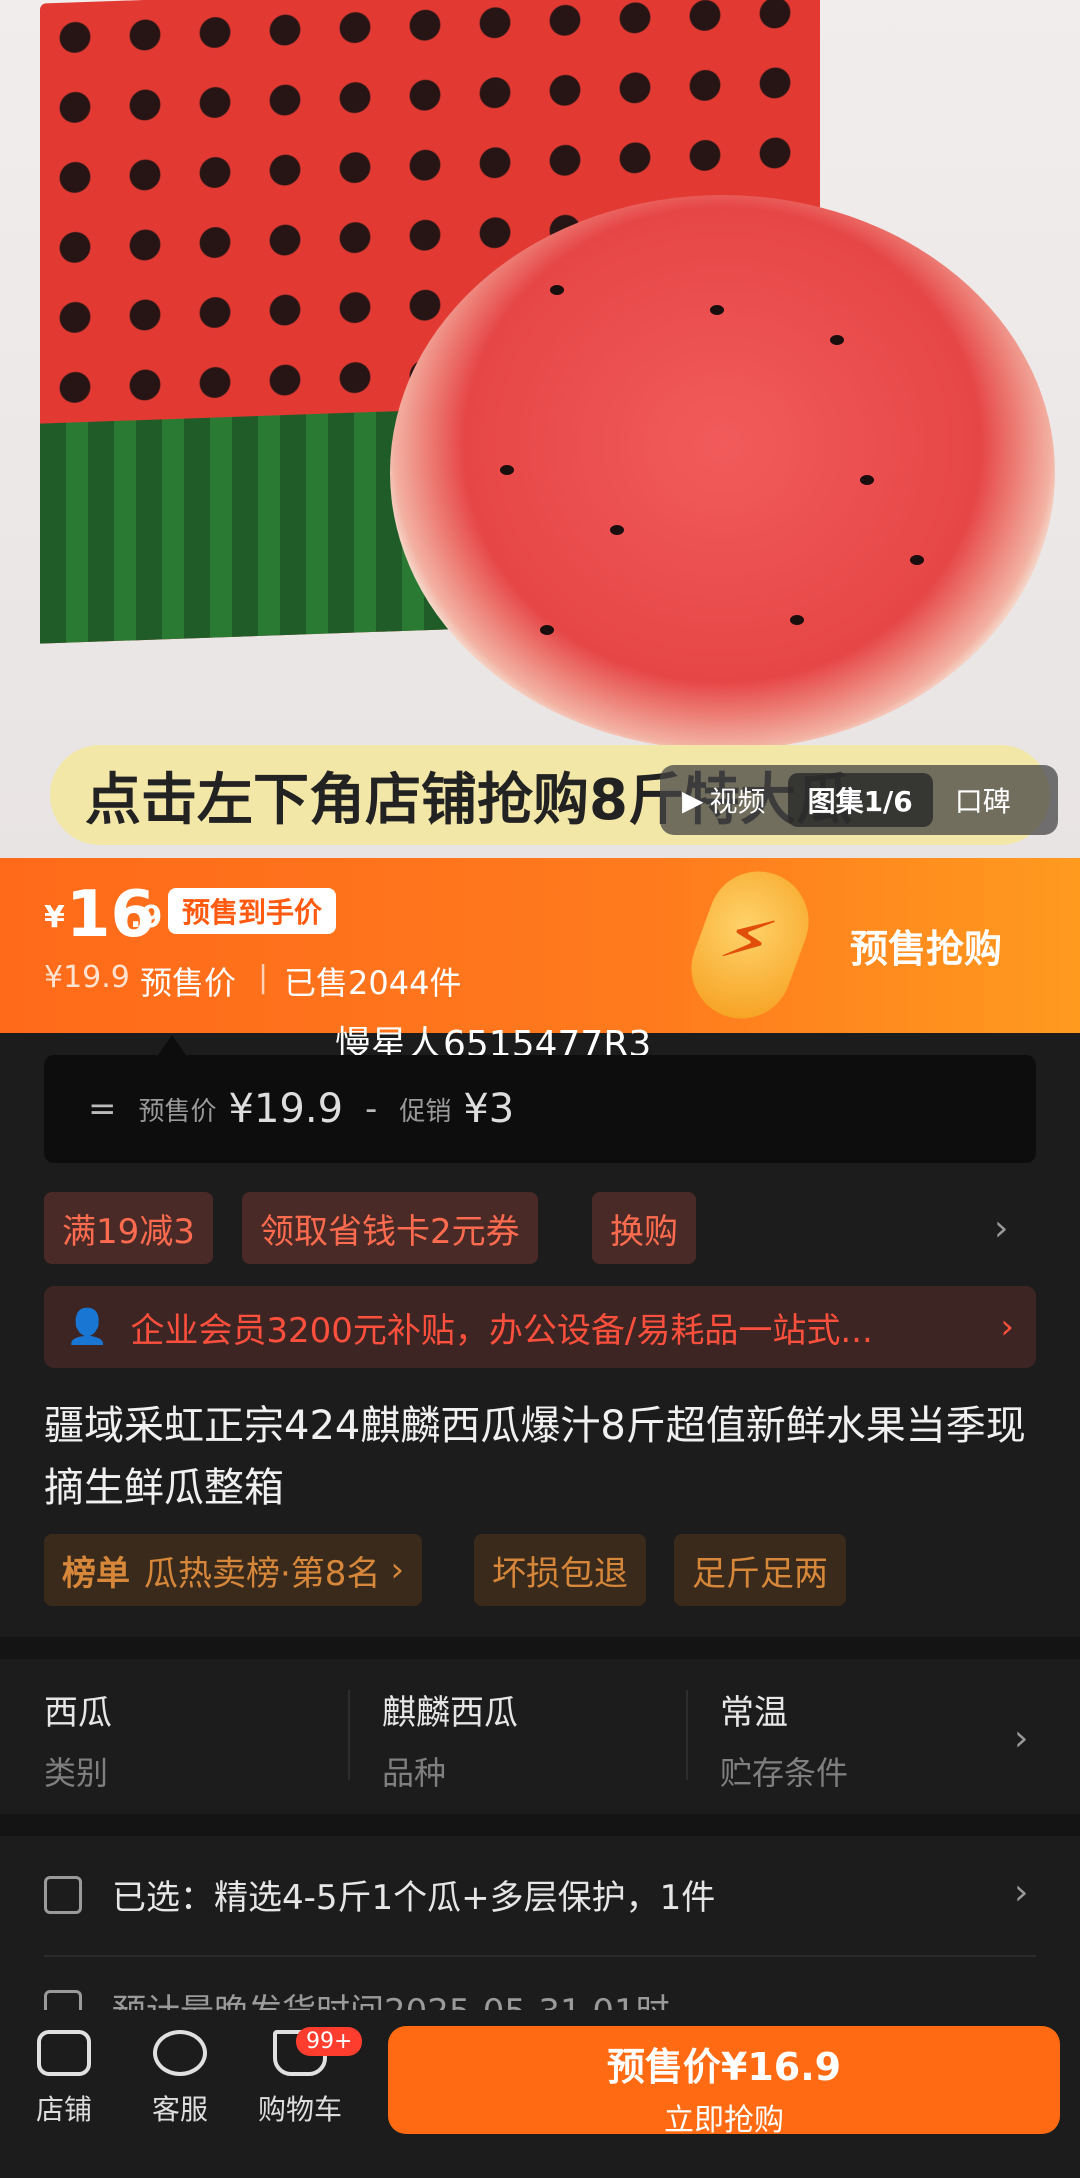 This screenshot has width=1080, height=2178. I want to click on cart-label: 购物车, so click(299, 2109).